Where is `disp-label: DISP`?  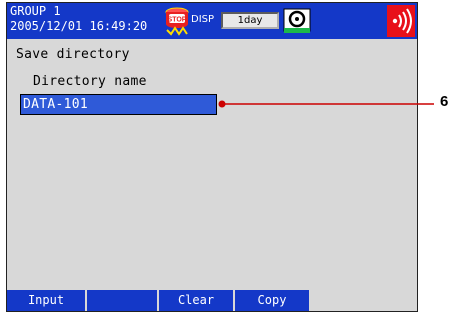 disp-label: DISP is located at coordinates (203, 19).